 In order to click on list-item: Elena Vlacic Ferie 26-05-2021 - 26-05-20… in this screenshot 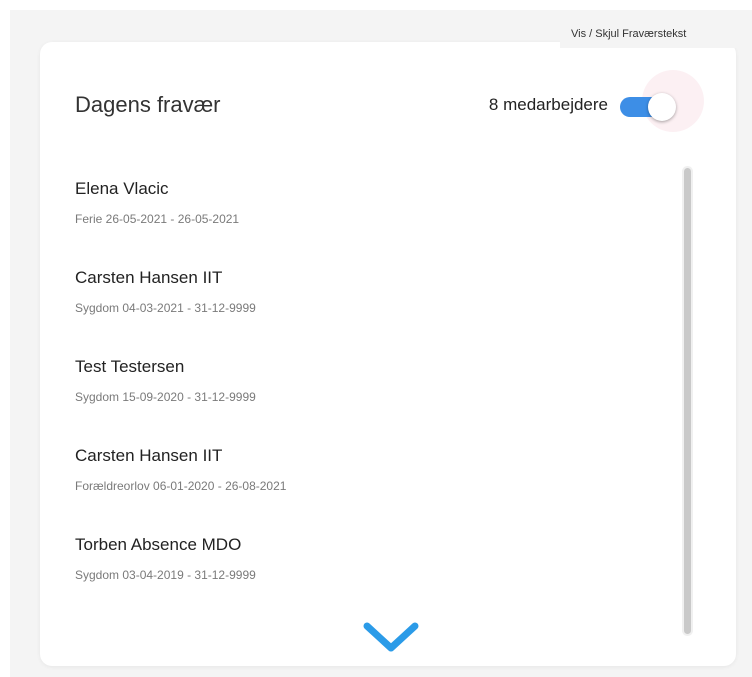, I will do `click(355, 218)`.